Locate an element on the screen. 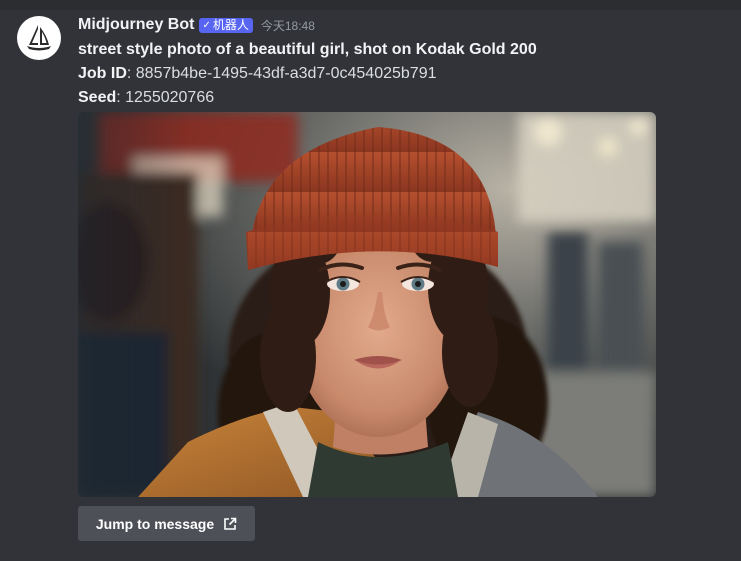 Image resolution: width=741 pixels, height=561 pixels. author-name: Midjourney Bot is located at coordinates (136, 25).